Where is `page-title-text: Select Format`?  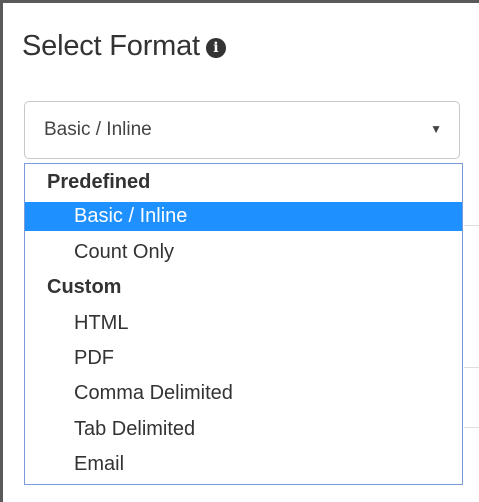
page-title-text: Select Format is located at coordinates (111, 45).